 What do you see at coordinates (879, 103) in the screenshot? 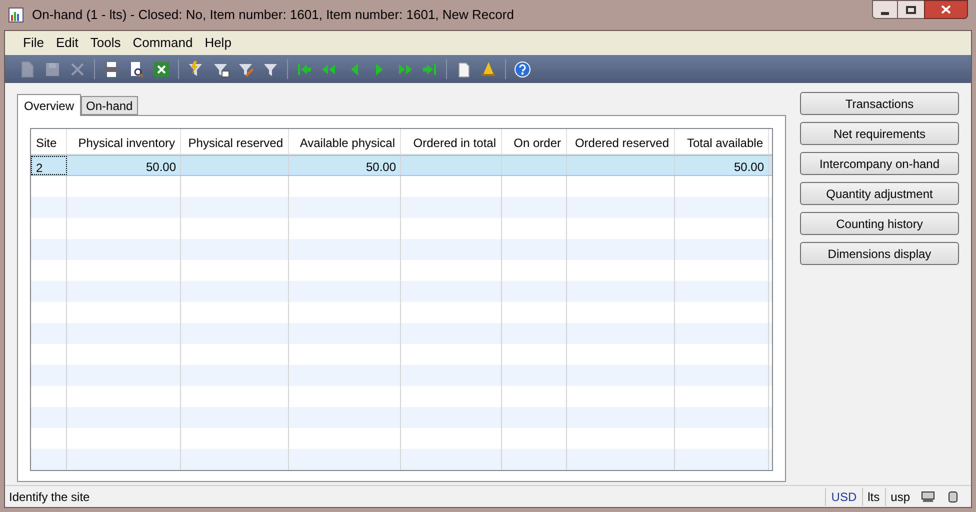
I see `action-button: Transactions` at bounding box center [879, 103].